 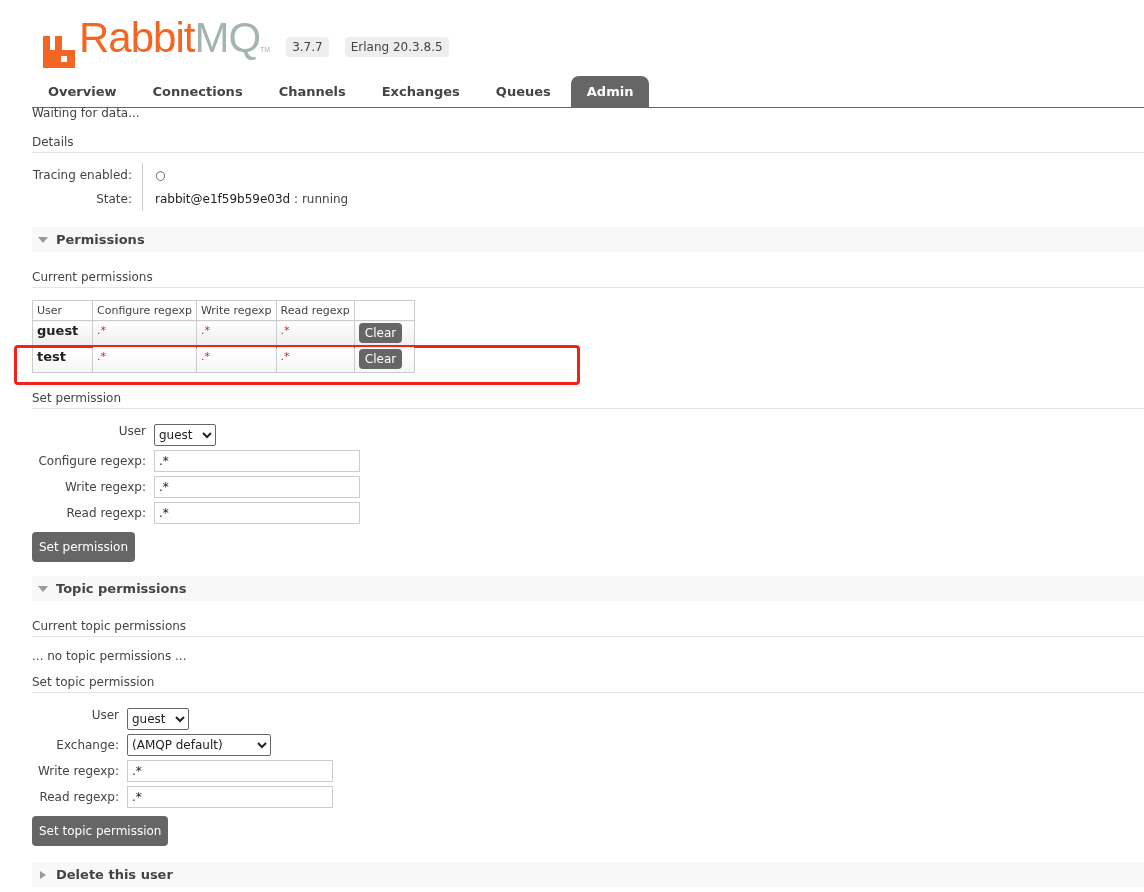 I want to click on section-header: Delete this user, so click(x=588, y=874).